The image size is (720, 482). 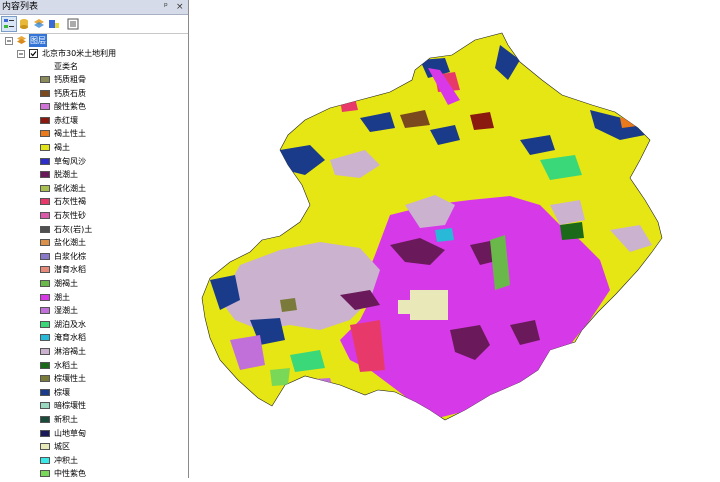 What do you see at coordinates (24, 24) in the screenshot?
I see `list-by-source-icon` at bounding box center [24, 24].